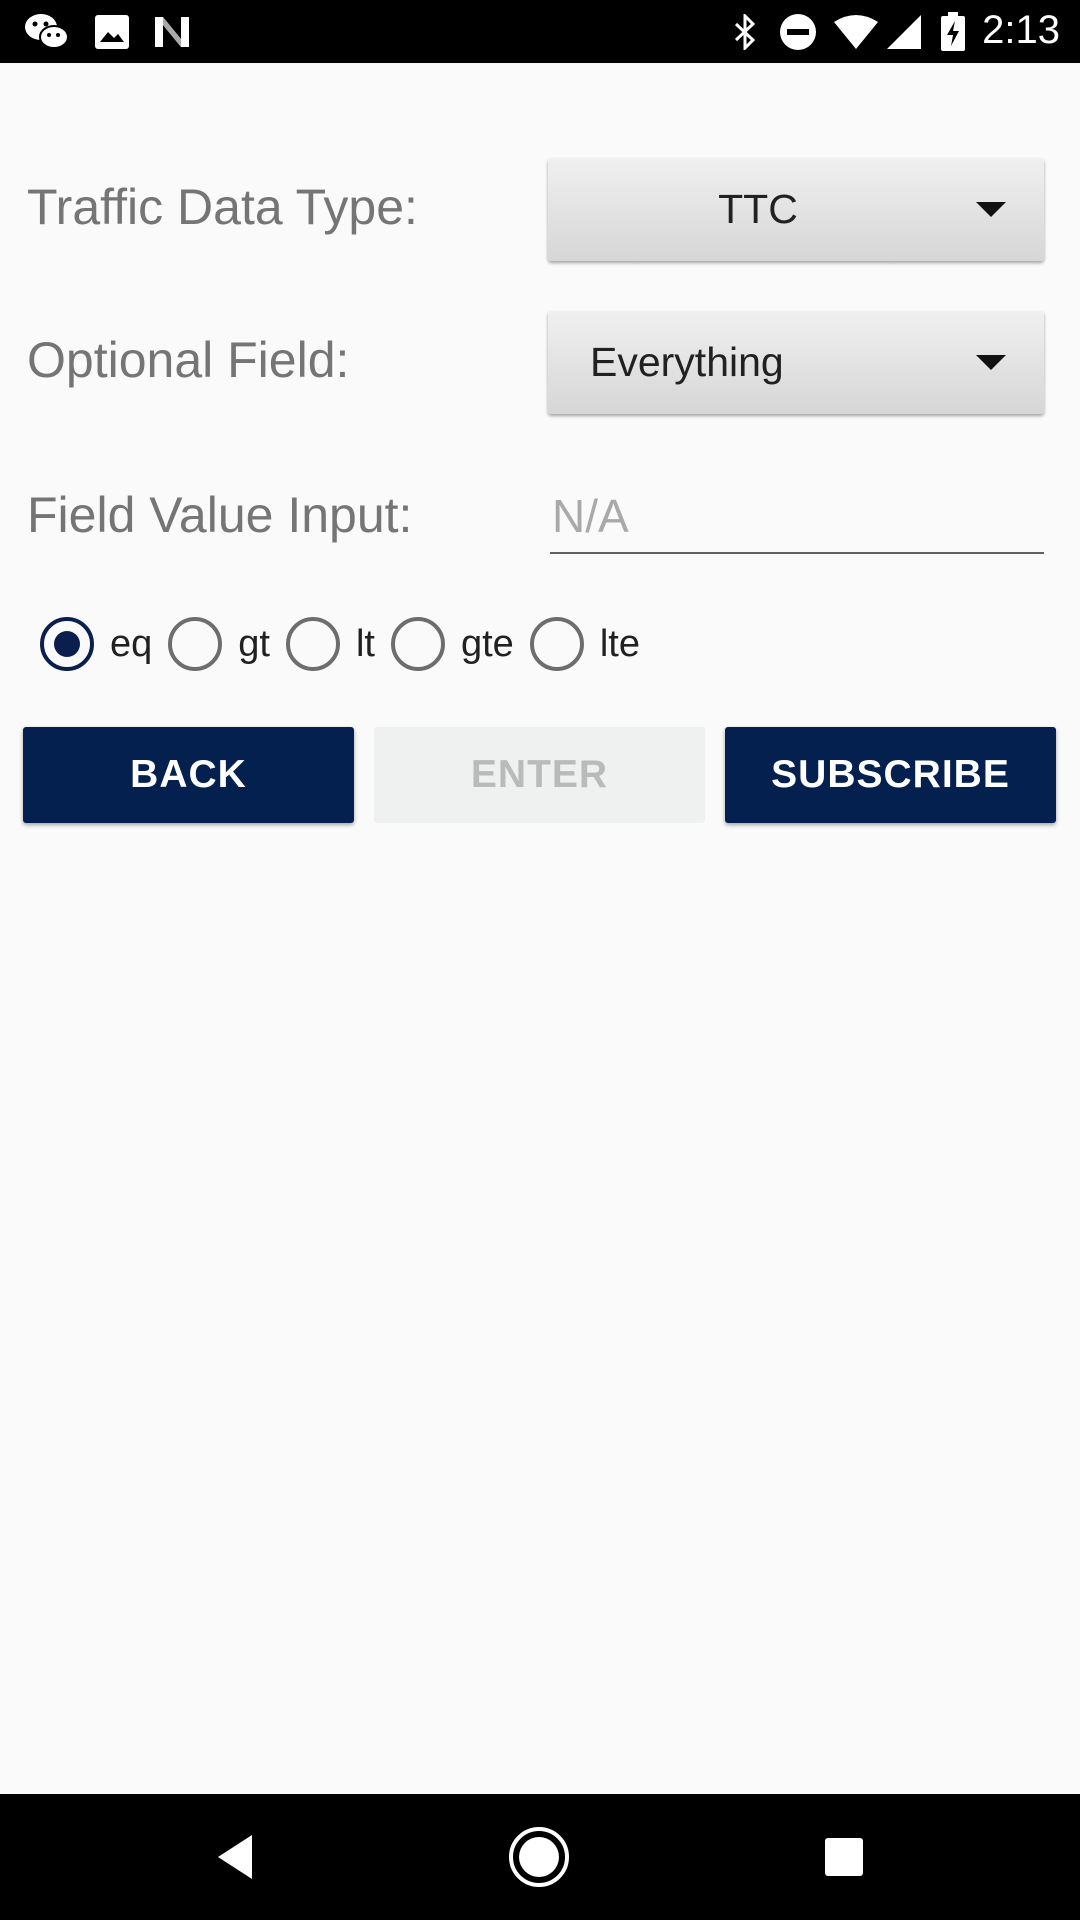  I want to click on radio-label: eq, so click(131, 643).